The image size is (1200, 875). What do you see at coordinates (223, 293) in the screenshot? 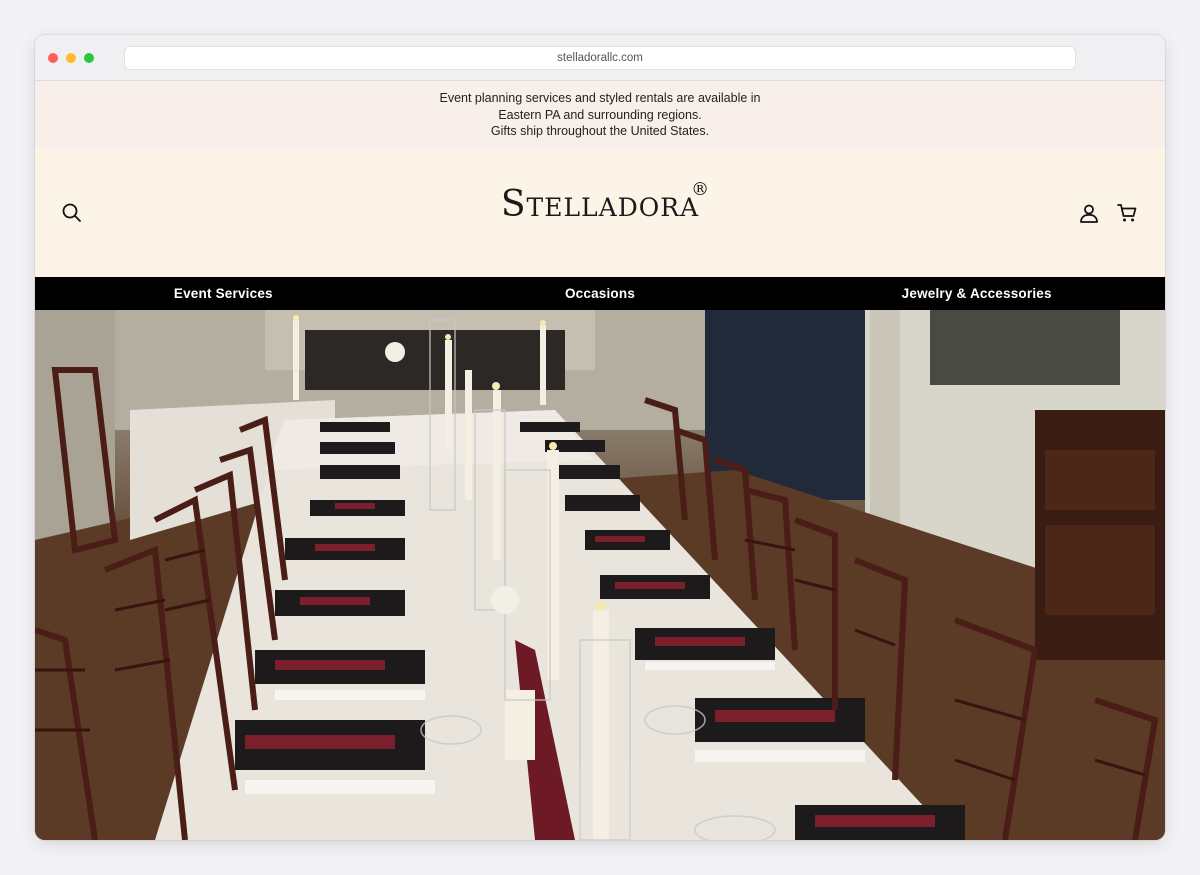
I see `nav-item-event-services: Event Services` at bounding box center [223, 293].